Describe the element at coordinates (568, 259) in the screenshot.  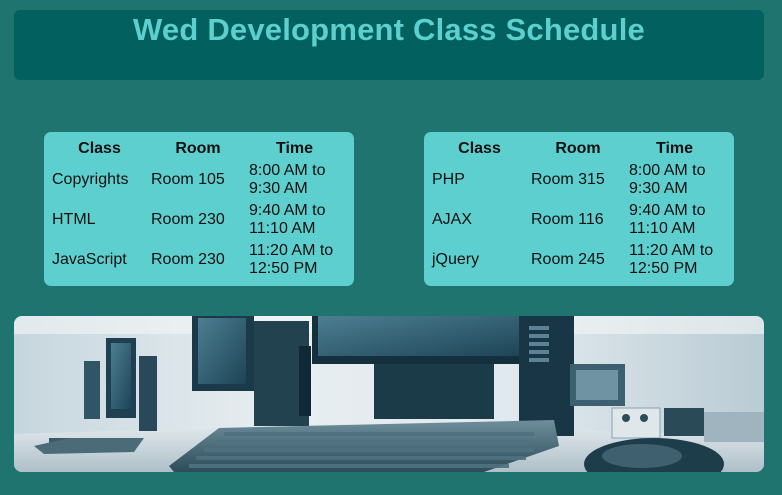
I see `room-cell: Room 245` at that location.